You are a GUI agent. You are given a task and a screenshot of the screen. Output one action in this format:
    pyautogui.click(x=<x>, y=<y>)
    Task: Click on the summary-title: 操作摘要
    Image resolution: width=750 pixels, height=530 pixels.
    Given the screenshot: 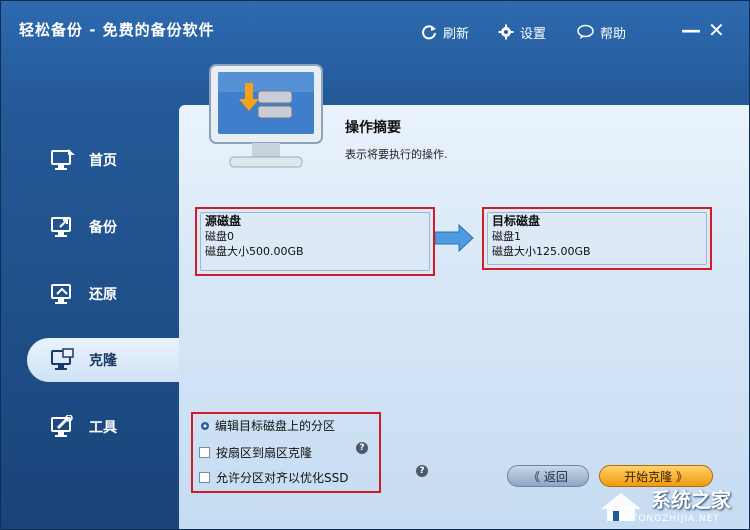 What is the action you would take?
    pyautogui.click(x=373, y=128)
    